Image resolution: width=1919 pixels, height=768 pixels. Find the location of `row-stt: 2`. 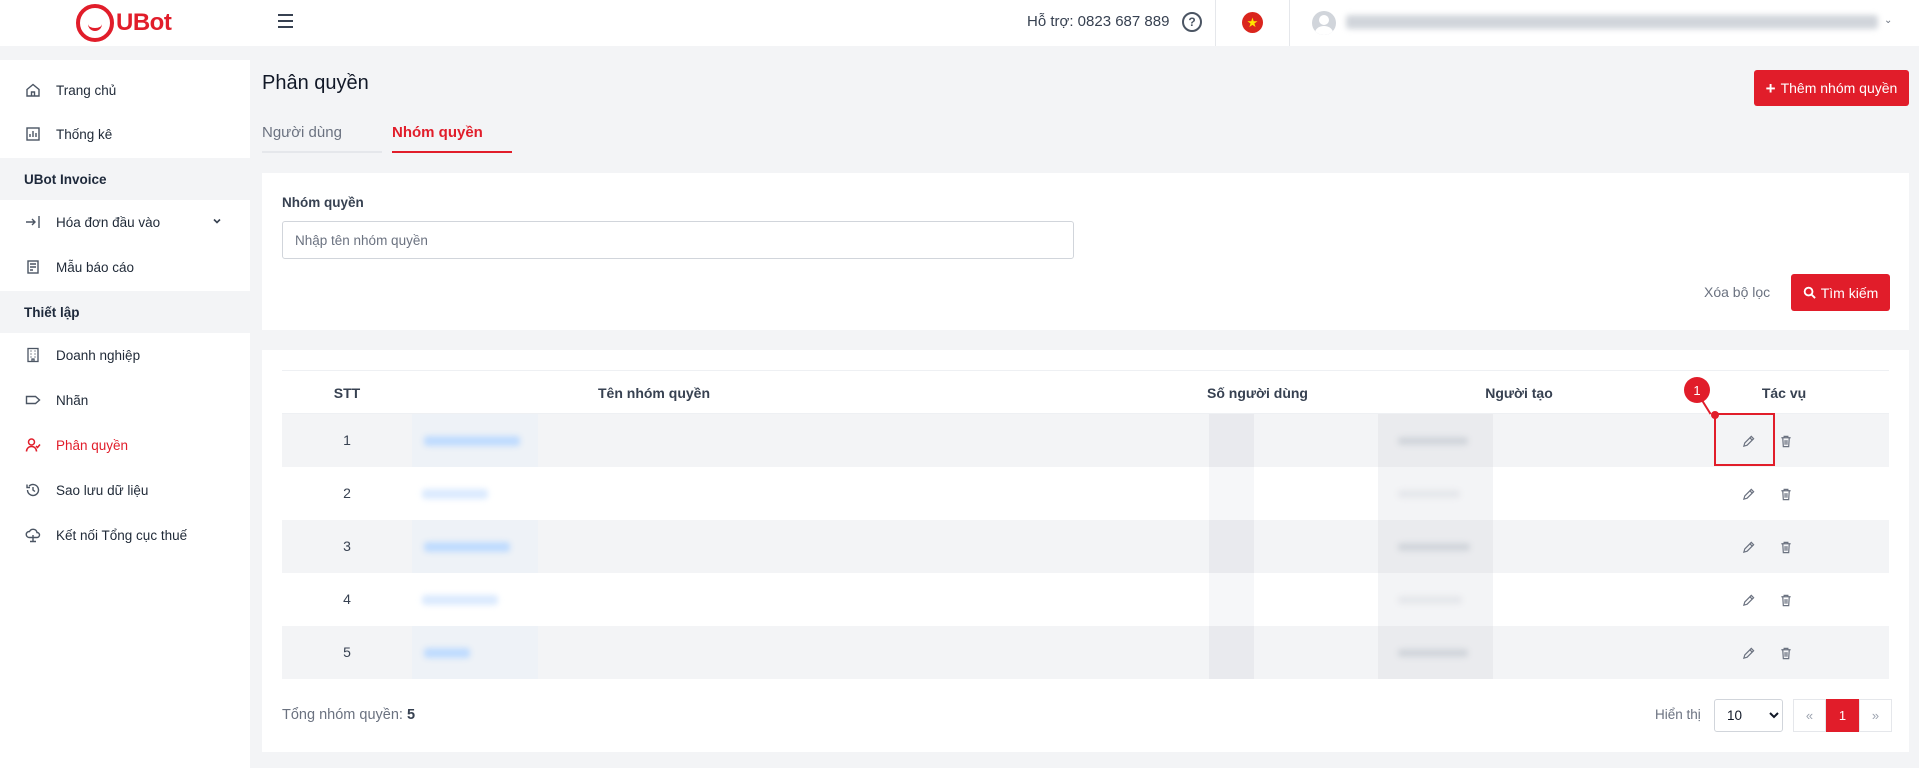

row-stt: 2 is located at coordinates (347, 493).